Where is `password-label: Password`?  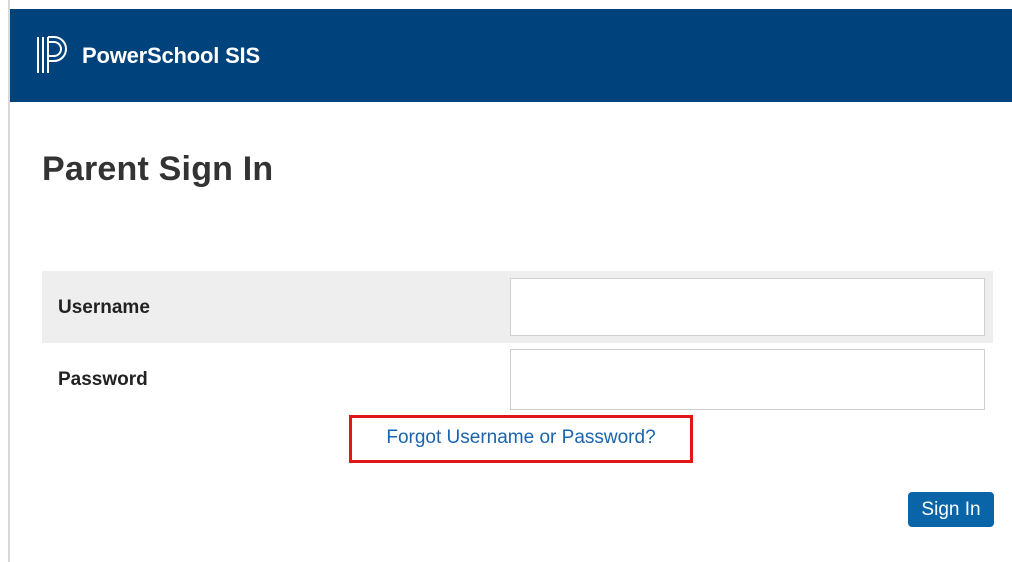
password-label: Password is located at coordinates (103, 379).